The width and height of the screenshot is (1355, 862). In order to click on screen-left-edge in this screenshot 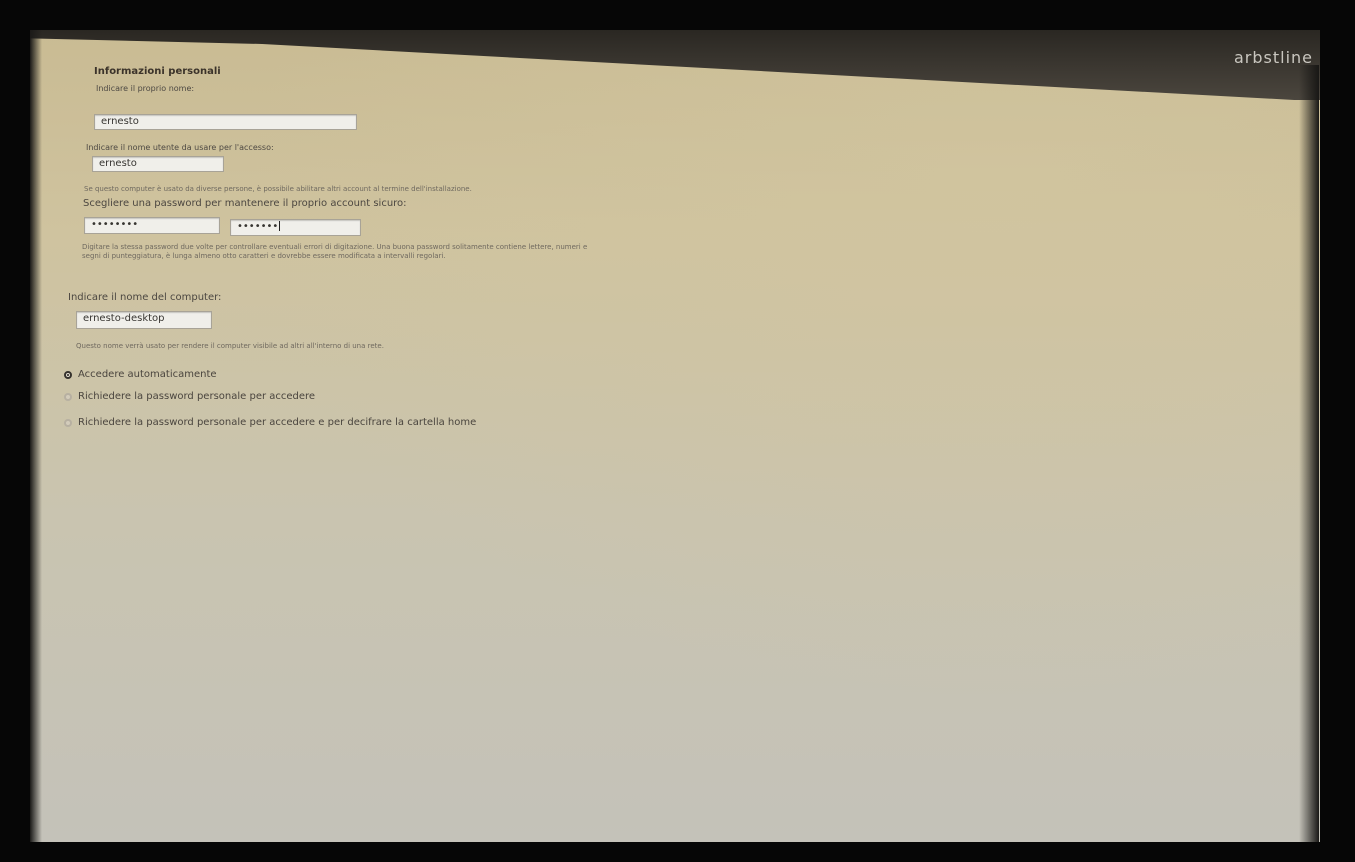, I will do `click(36, 436)`.